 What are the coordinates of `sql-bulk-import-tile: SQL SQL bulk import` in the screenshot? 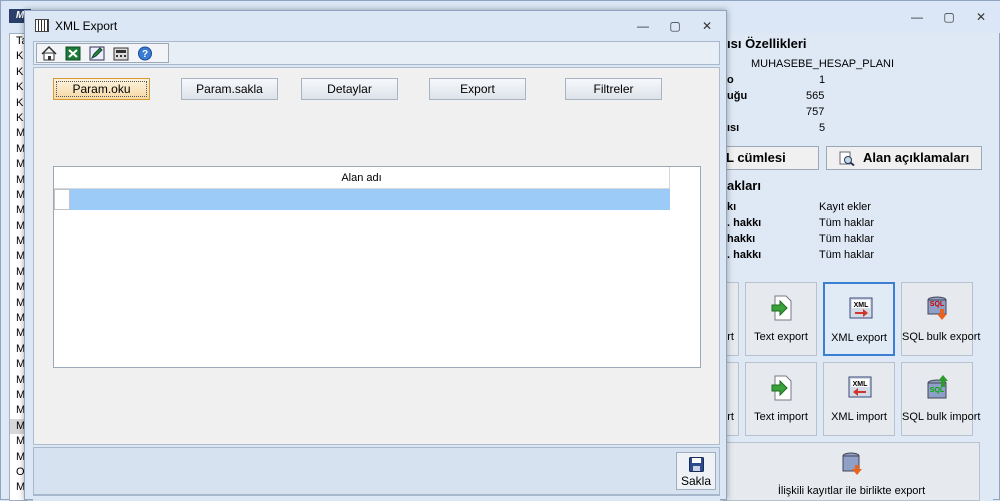 It's located at (941, 399).